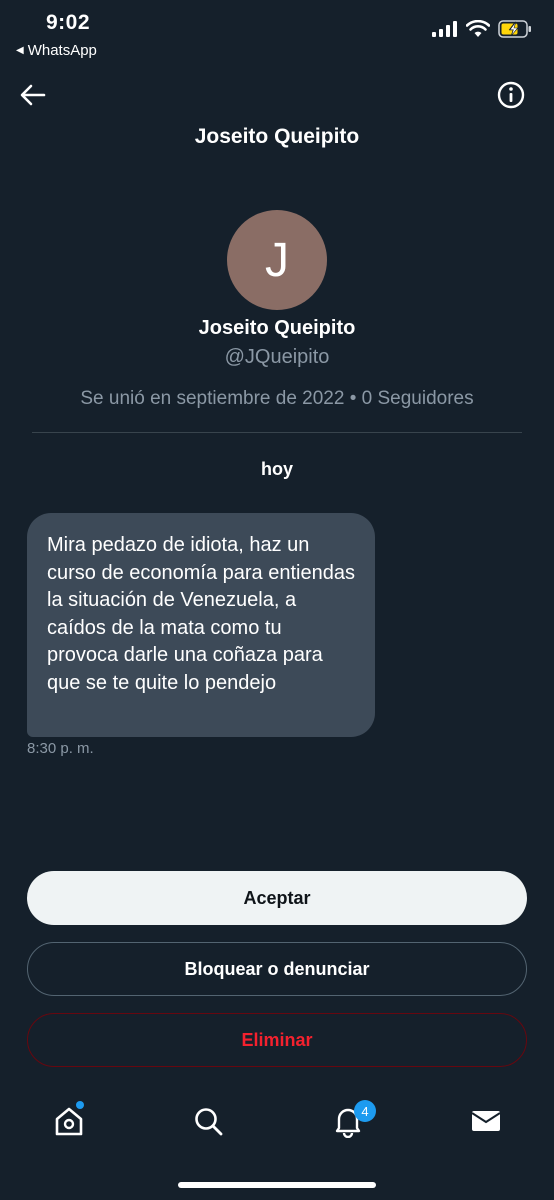  I want to click on profile-handle: @JQueipito, so click(277, 357).